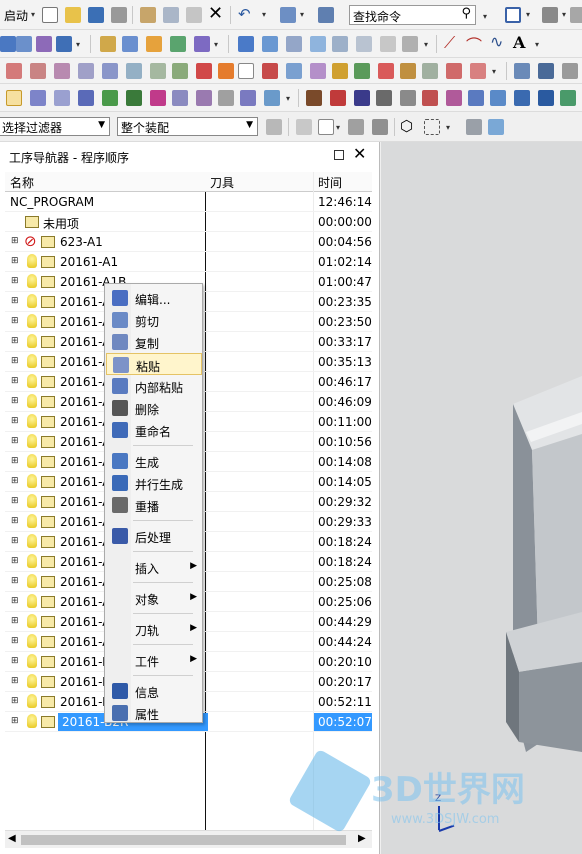  What do you see at coordinates (22, 182) in the screenshot?
I see `column-name-header: 名称` at bounding box center [22, 182].